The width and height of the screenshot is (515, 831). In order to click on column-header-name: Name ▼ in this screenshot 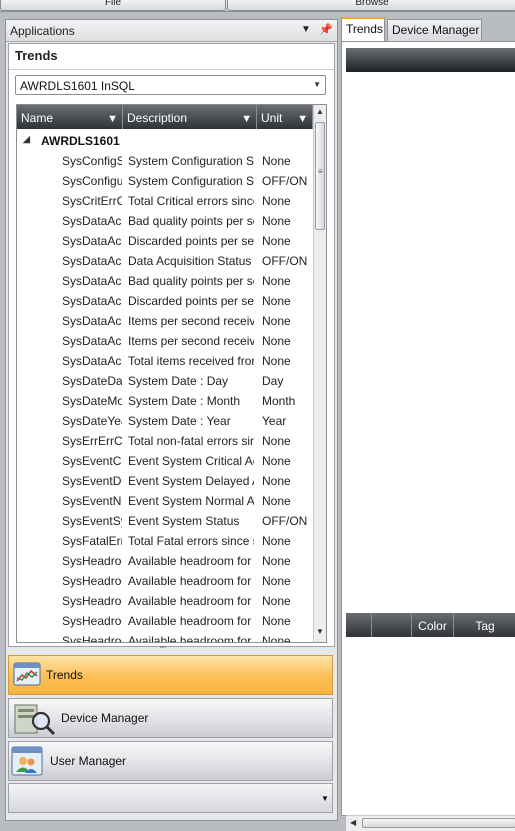, I will do `click(70, 117)`.